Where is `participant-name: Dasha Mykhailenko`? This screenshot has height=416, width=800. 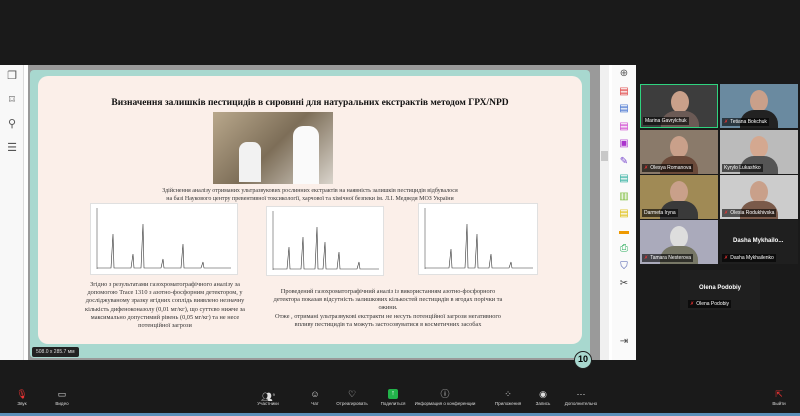 participant-name: Dasha Mykhailenko is located at coordinates (752, 258).